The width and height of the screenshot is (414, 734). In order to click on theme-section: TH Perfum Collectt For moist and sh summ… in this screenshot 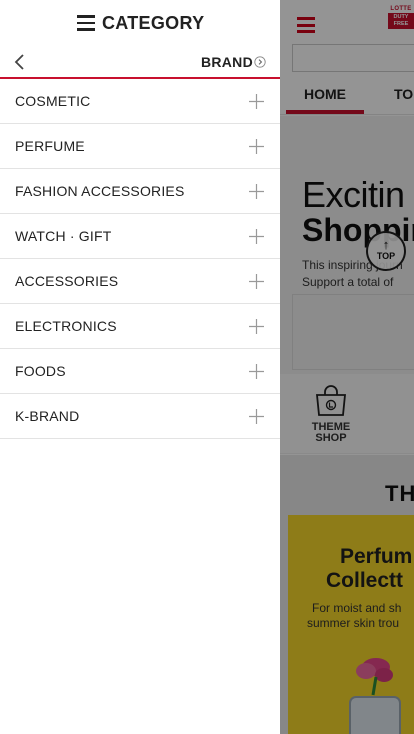, I will do `click(347, 594)`.